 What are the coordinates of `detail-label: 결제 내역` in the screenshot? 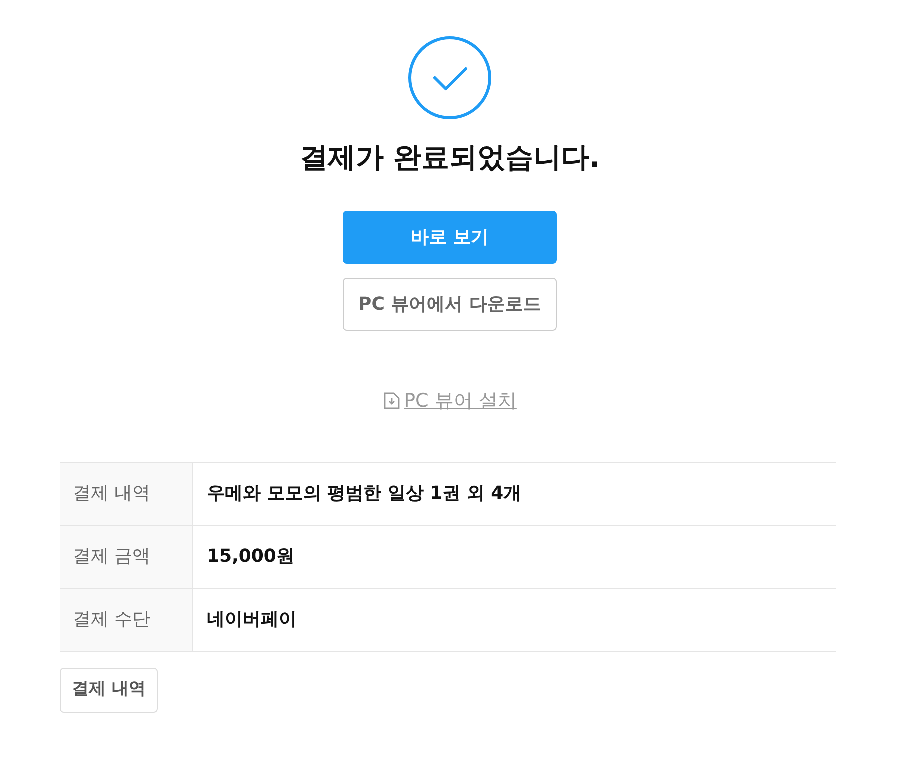 It's located at (126, 493).